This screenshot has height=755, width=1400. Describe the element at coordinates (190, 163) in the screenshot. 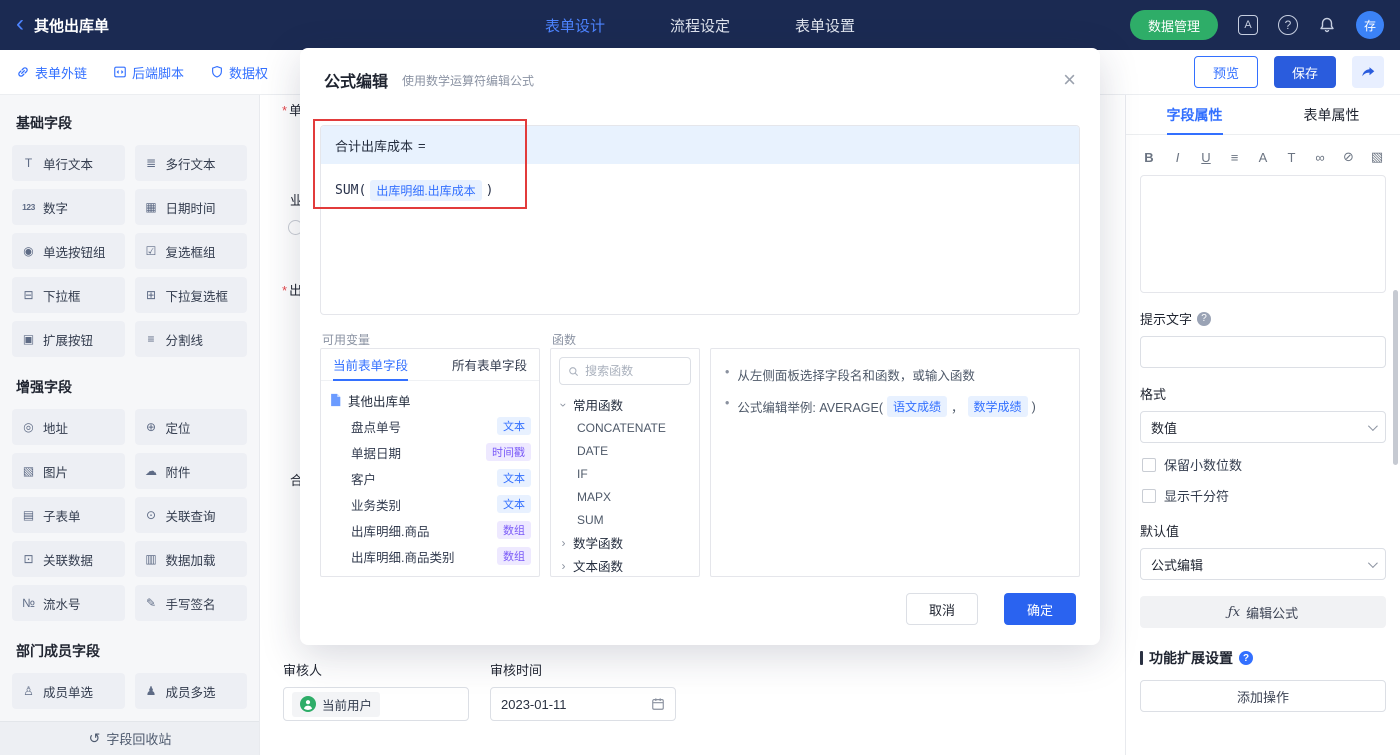

I see `field-item-multi-line-text: ≣ 多行文本` at that location.